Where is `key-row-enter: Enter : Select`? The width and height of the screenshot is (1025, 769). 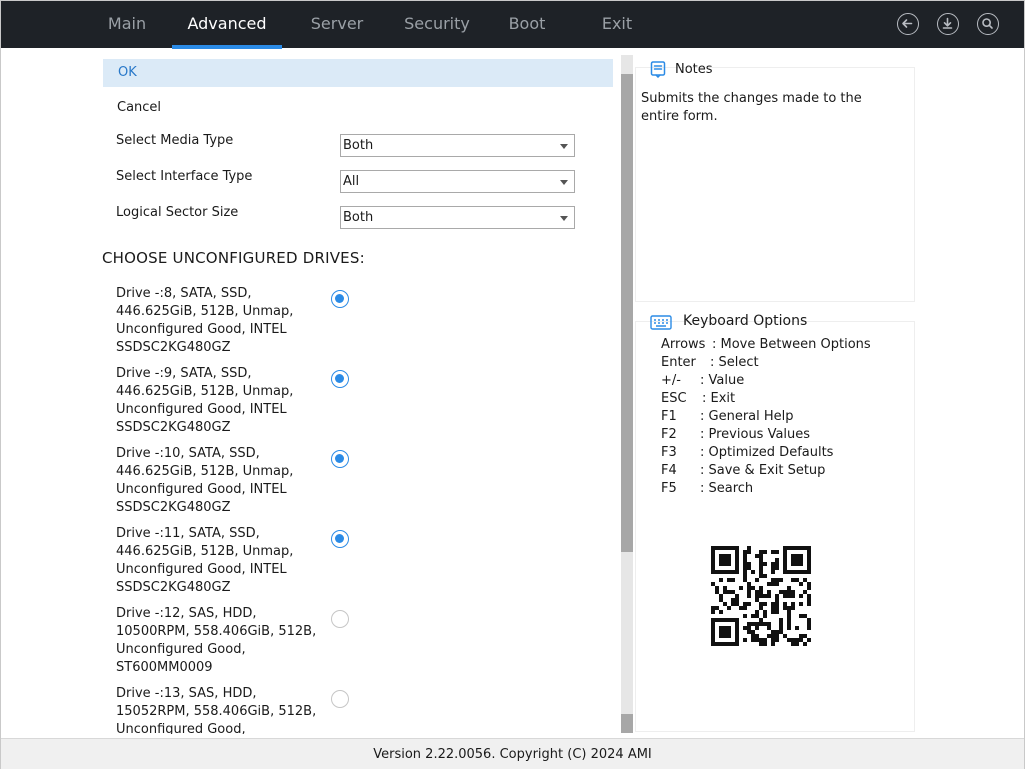
key-row-enter: Enter : Select is located at coordinates (710, 362).